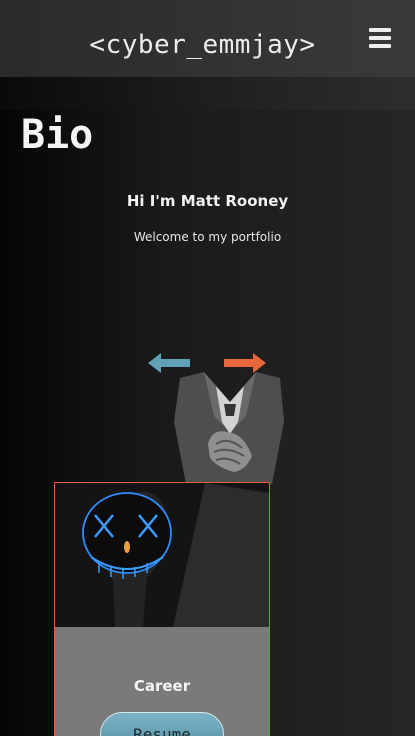 The width and height of the screenshot is (415, 736). What do you see at coordinates (162, 686) in the screenshot?
I see `card-label: Career` at bounding box center [162, 686].